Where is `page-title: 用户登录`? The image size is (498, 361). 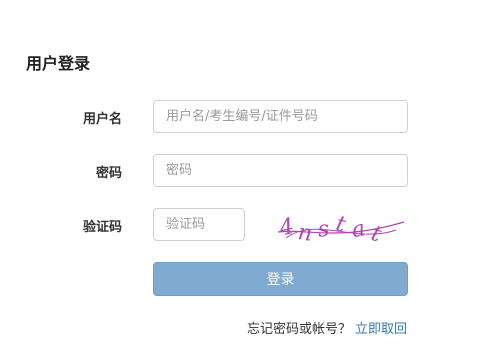 page-title: 用户登录 is located at coordinates (58, 63).